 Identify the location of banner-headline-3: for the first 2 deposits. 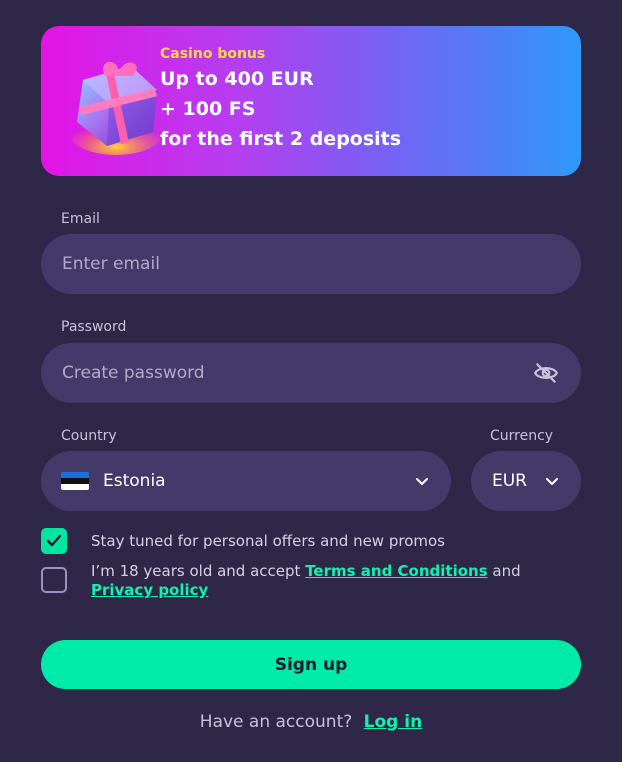
(281, 139).